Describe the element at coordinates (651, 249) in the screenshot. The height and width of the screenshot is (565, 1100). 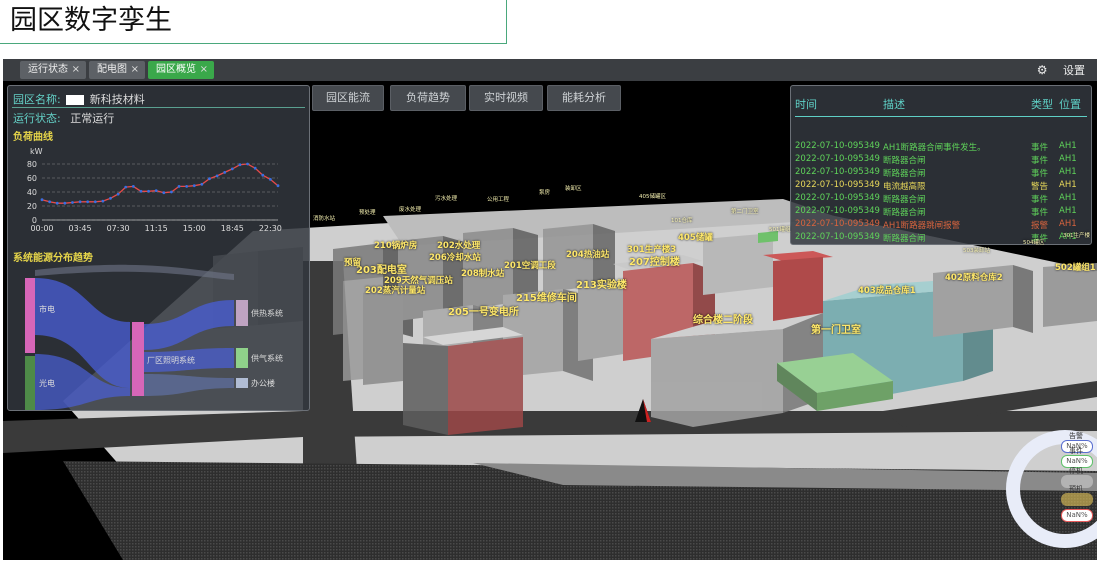
I see `building-label: 301生产楼3` at that location.